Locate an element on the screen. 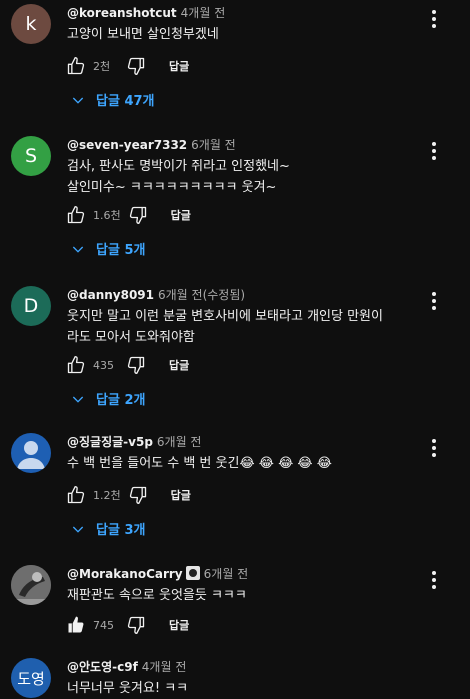 The height and width of the screenshot is (699, 470). thumb-up-filled-icon is located at coordinates (76, 624).